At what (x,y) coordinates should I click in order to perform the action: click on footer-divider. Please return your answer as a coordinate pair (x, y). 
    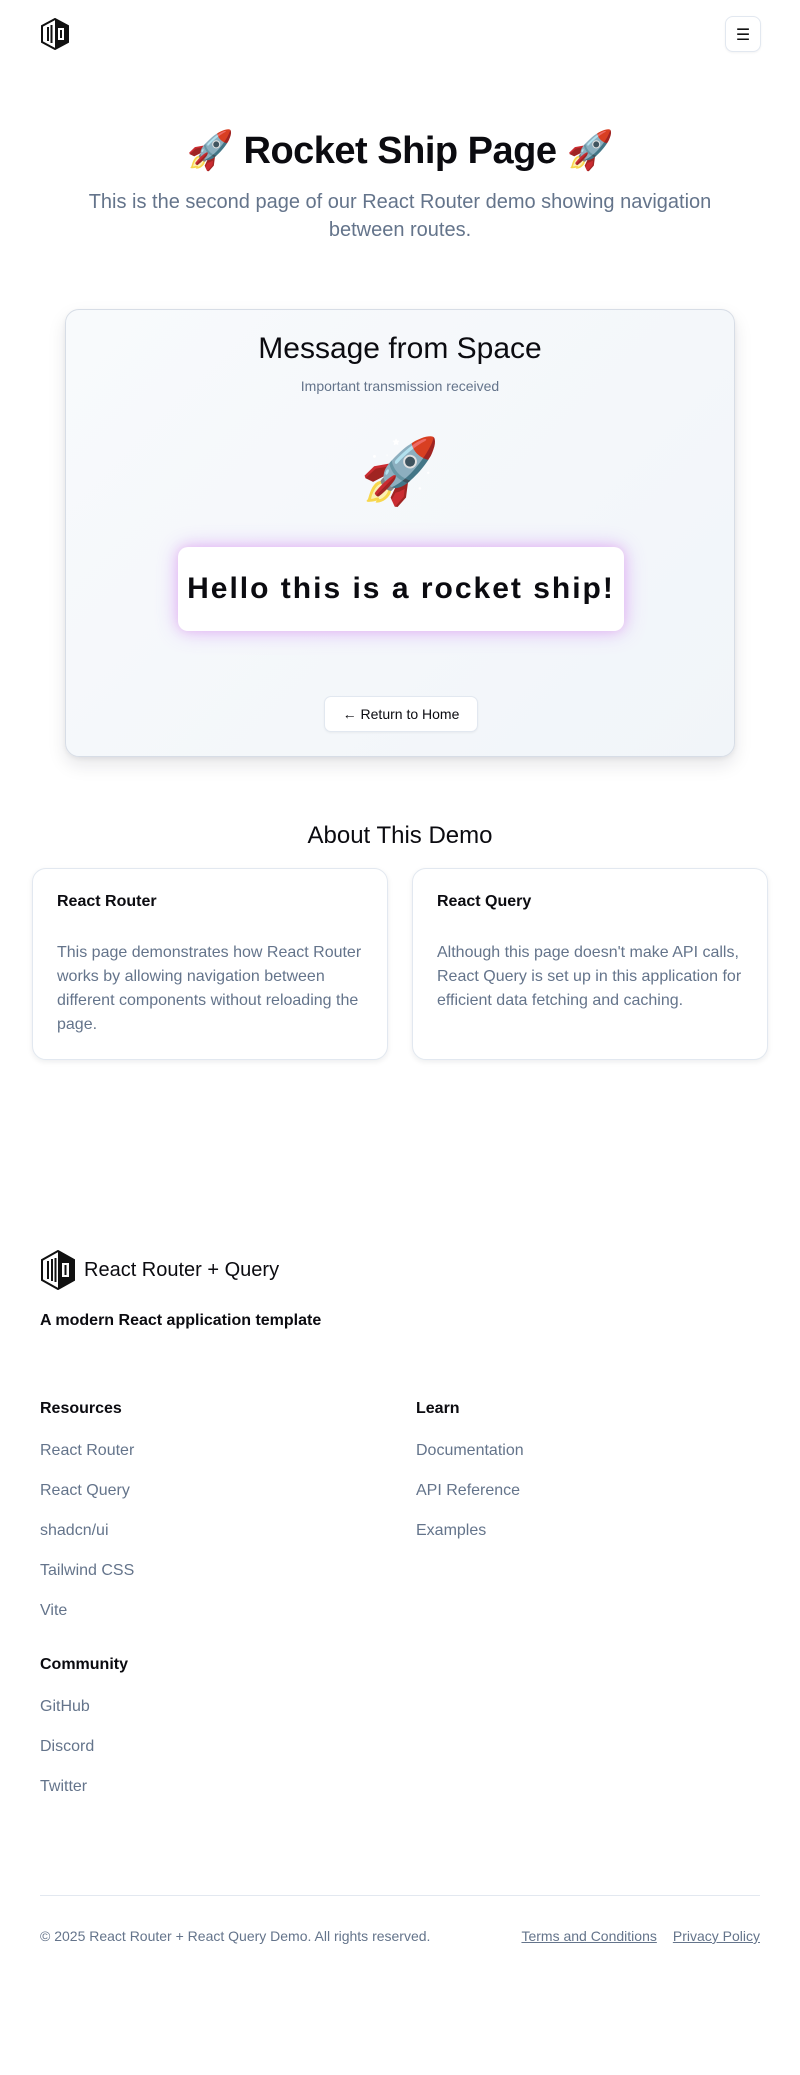
    Looking at the image, I should click on (400, 1895).